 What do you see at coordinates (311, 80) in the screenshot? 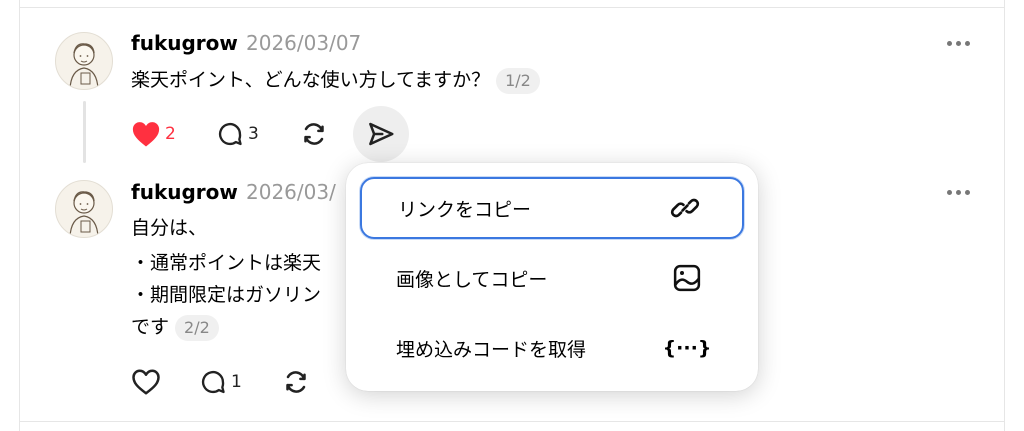
I see `post-line: 楽天ポイント、どんな使い方してますか？` at bounding box center [311, 80].